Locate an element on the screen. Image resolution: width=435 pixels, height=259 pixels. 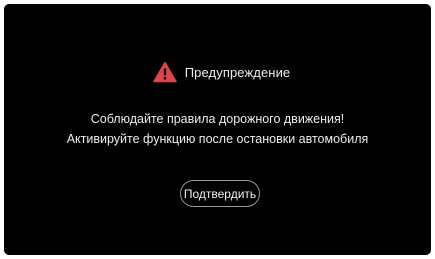
dialog-title: Предупреждение is located at coordinates (237, 72).